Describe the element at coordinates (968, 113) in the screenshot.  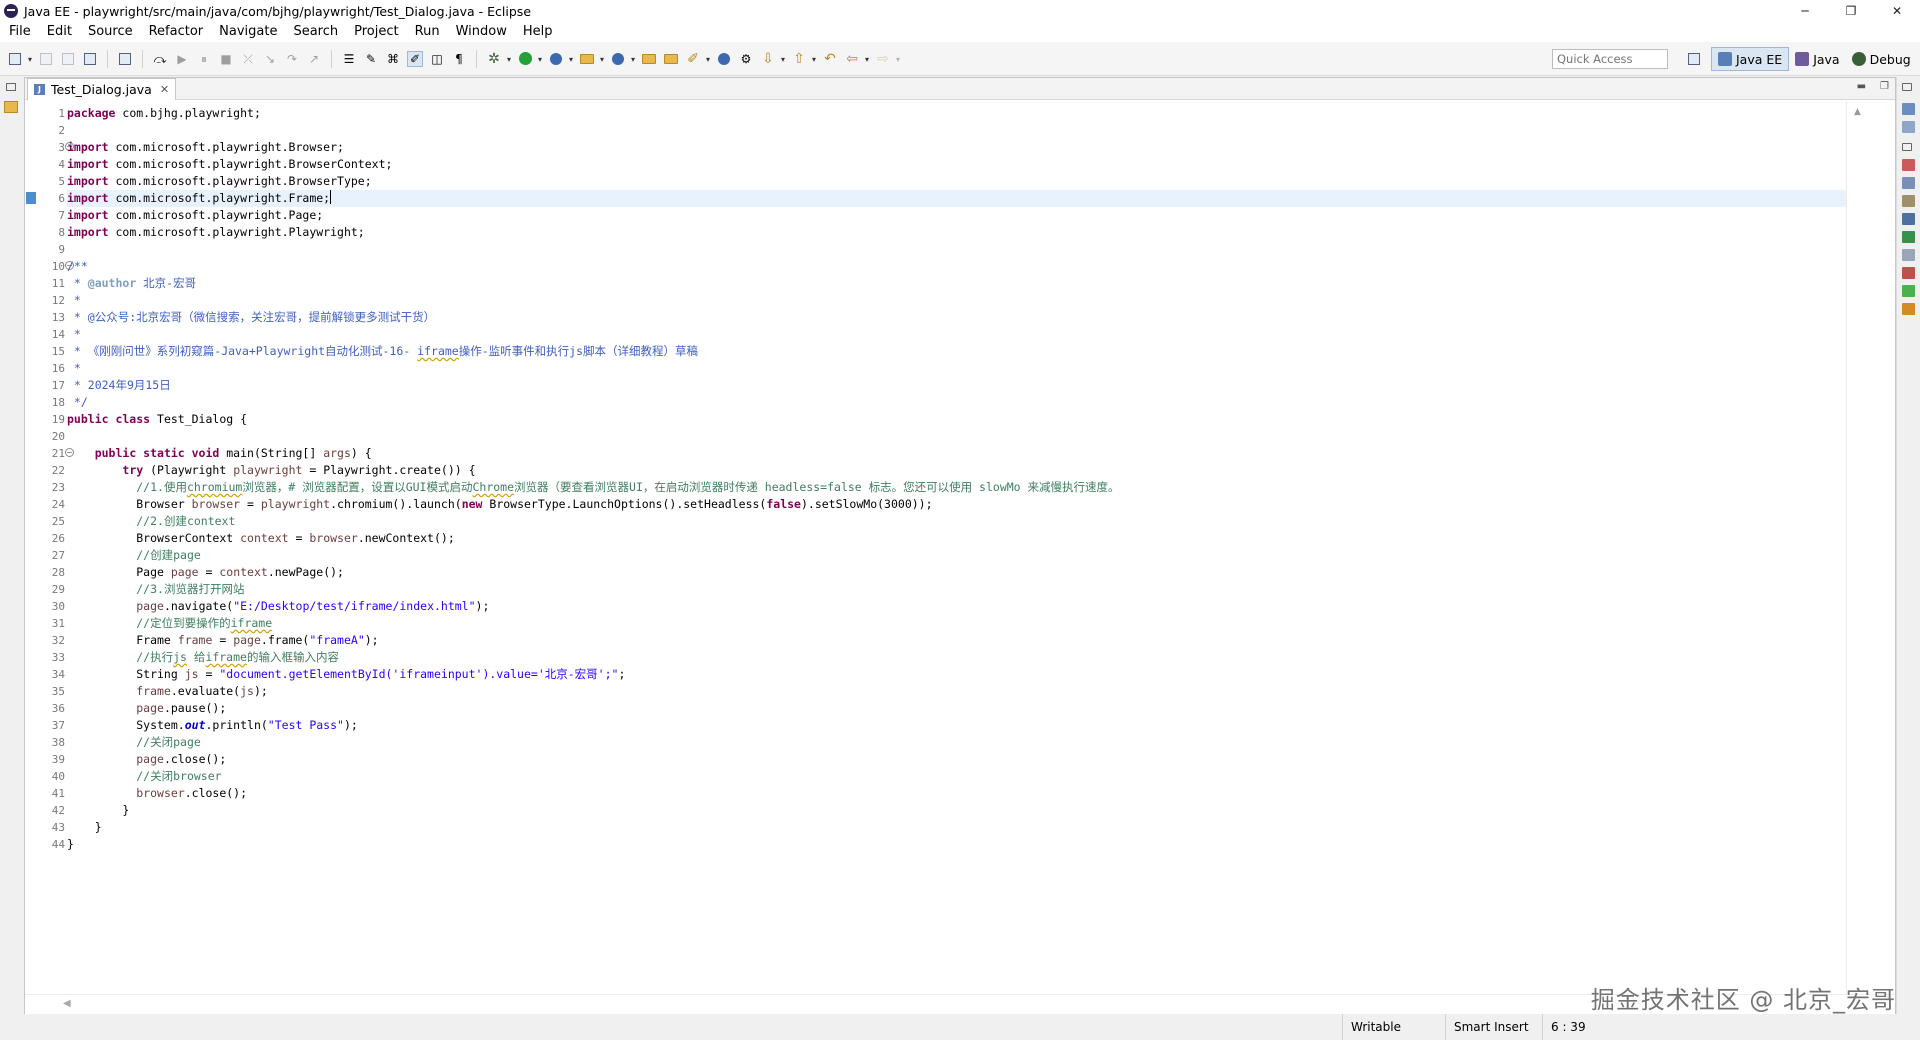
I see `code-line: package com.bjhg.playwright;` at that location.